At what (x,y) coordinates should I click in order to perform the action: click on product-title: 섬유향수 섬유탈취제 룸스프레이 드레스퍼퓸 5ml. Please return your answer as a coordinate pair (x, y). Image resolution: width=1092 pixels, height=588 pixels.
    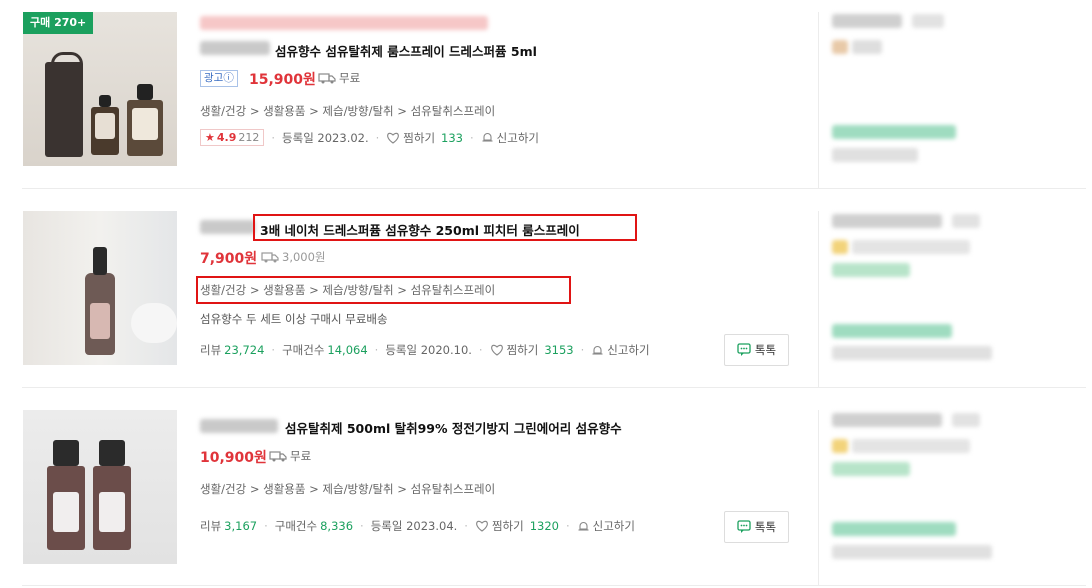
    Looking at the image, I should click on (406, 50).